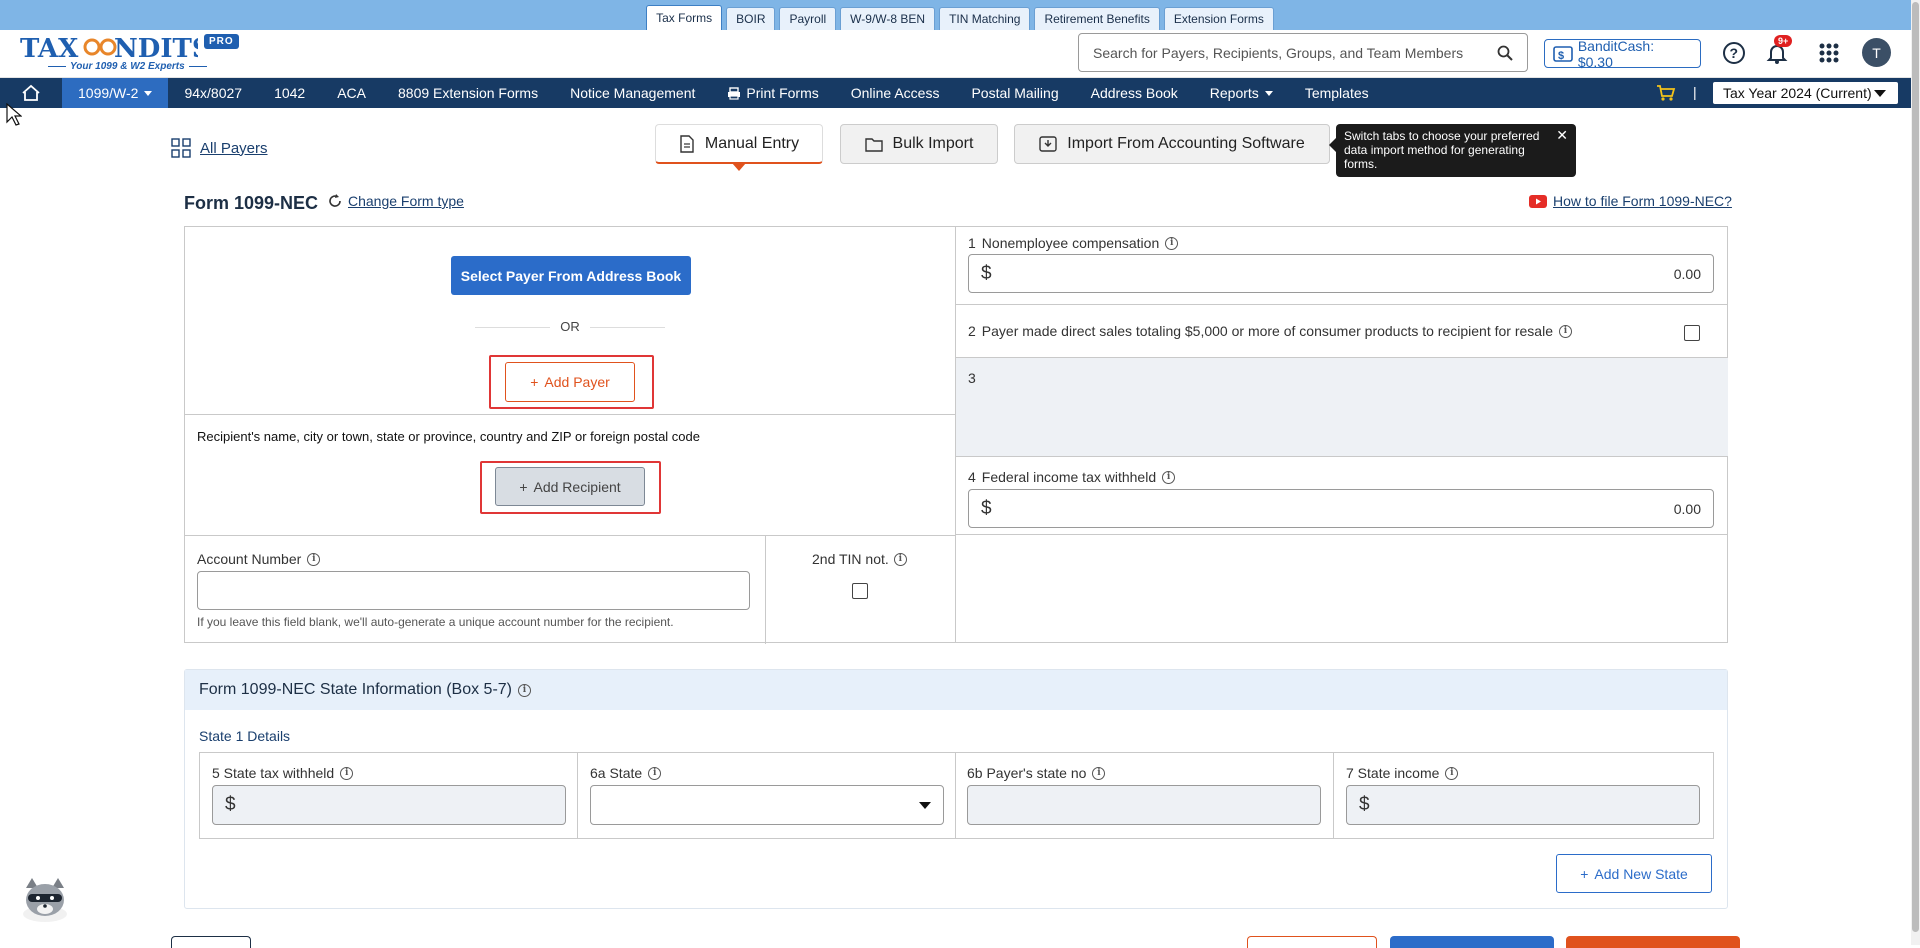  Describe the element at coordinates (219, 148) in the screenshot. I see `all-payers-link: All Payers` at that location.